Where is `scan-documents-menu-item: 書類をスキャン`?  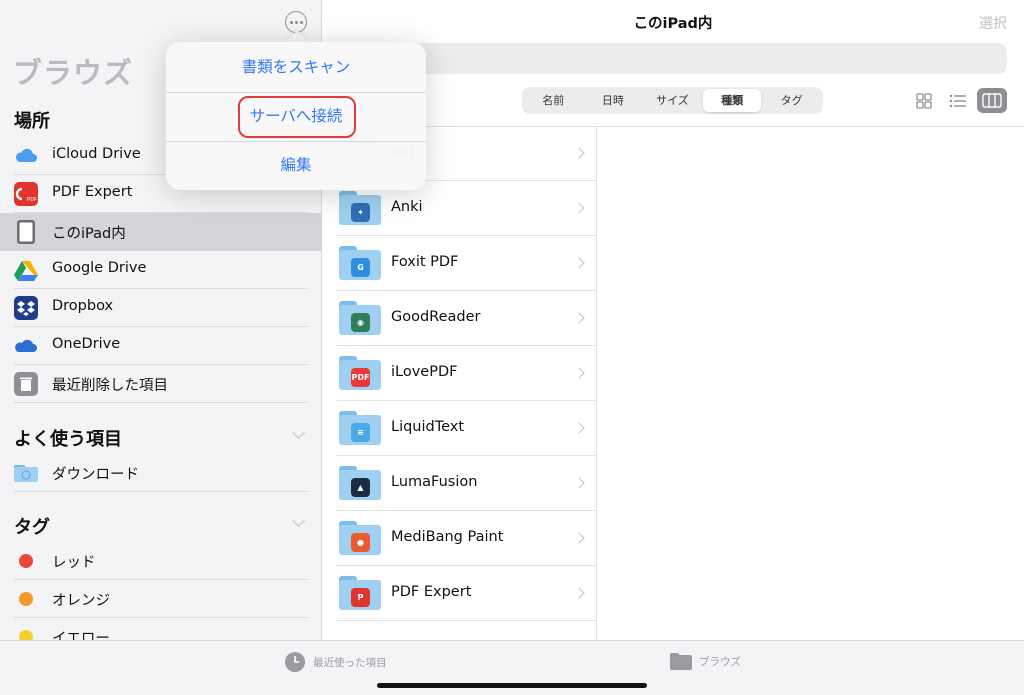 scan-documents-menu-item: 書類をスキャン is located at coordinates (296, 67).